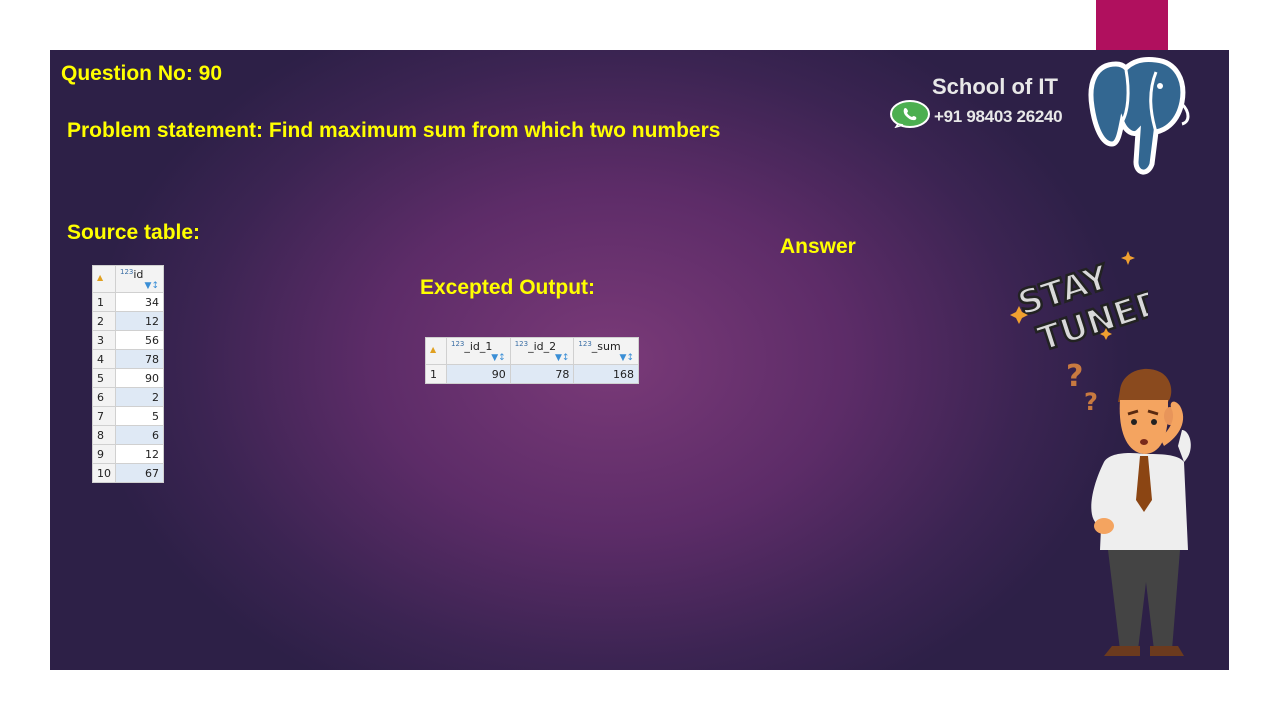 This screenshot has width=1280, height=720. What do you see at coordinates (508, 287) in the screenshot?
I see `expected-output-label: Excepted Output:` at bounding box center [508, 287].